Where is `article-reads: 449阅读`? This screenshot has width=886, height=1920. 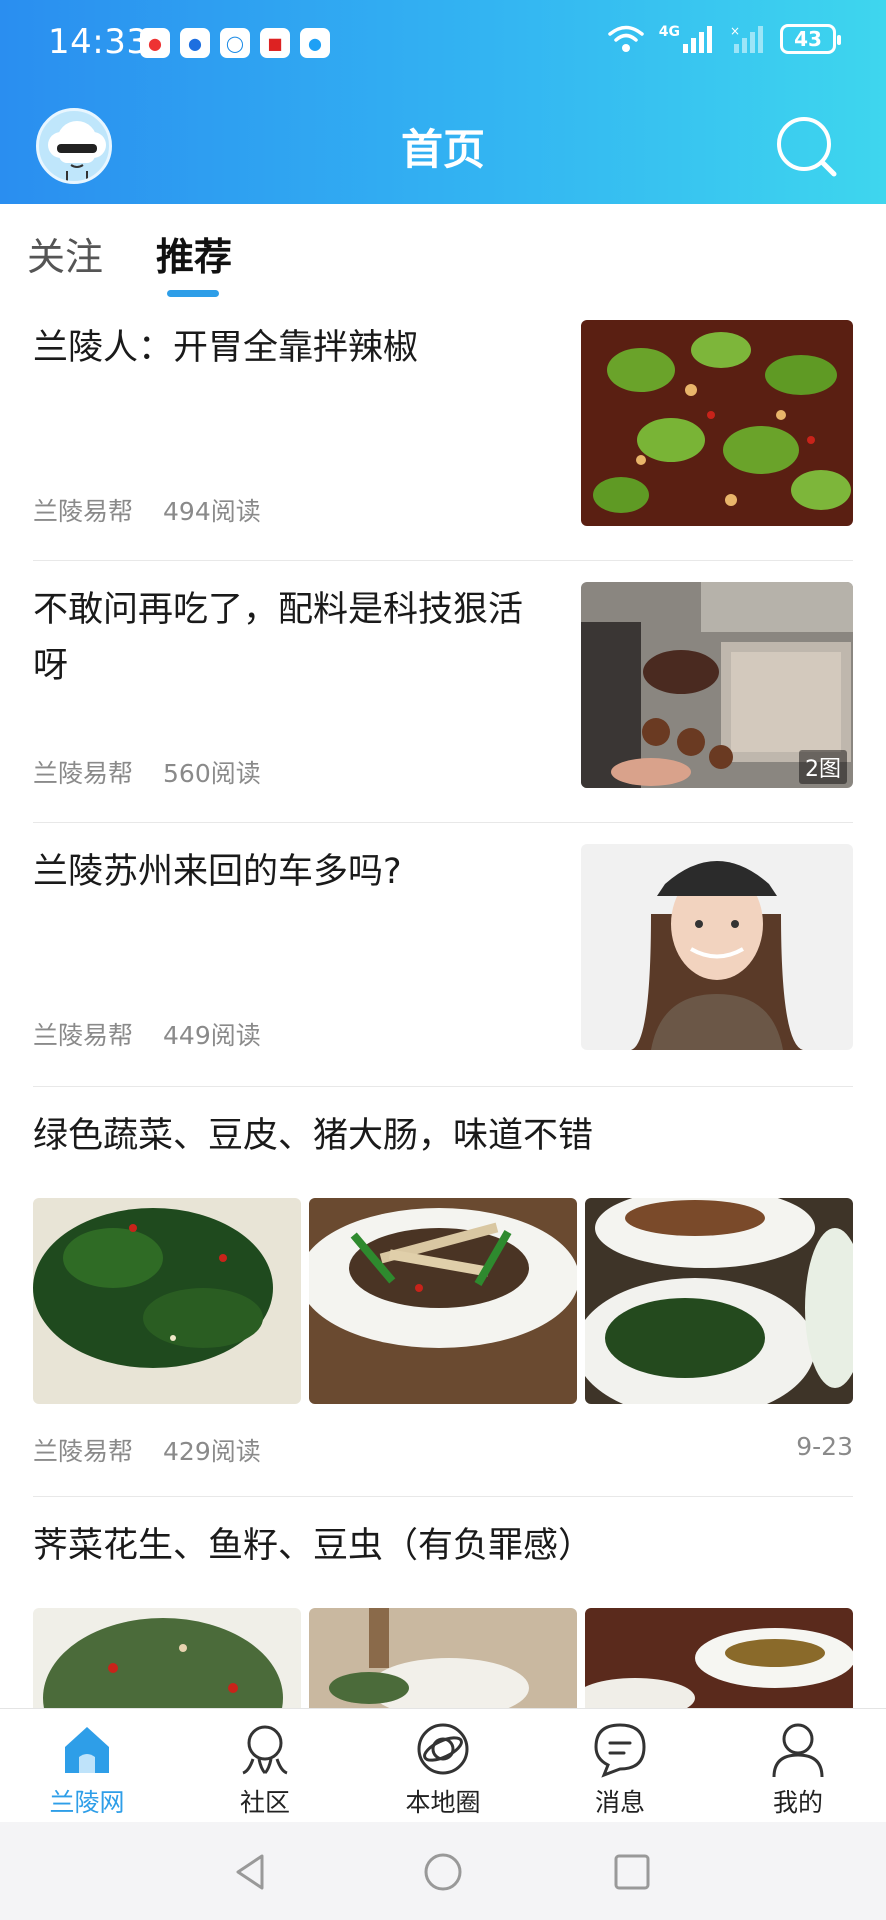
article-reads: 449阅读 is located at coordinates (212, 1035).